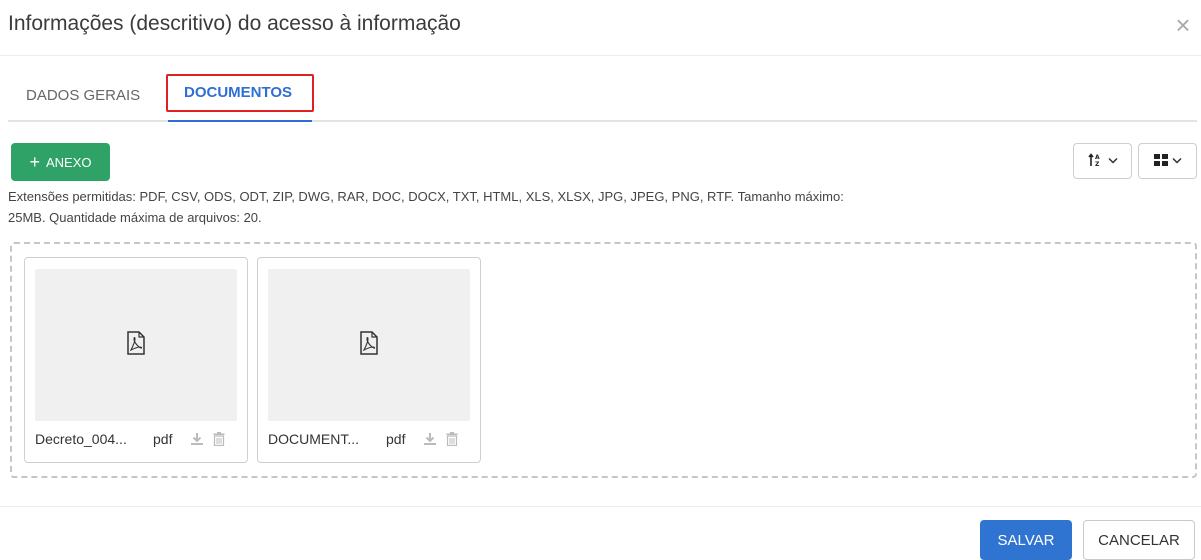 The image size is (1201, 560). I want to click on tab-bar: DADOS GERAIS DOCUMENTOS, so click(602, 97).